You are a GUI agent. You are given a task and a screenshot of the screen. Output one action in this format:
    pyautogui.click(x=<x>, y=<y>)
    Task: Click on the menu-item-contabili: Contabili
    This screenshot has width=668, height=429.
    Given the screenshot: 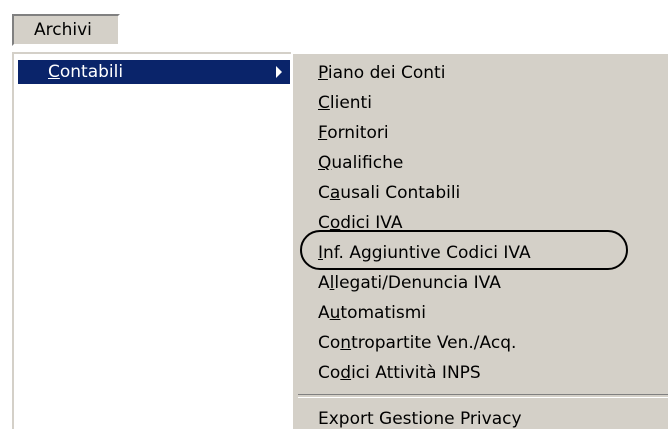 What is the action you would take?
    pyautogui.click(x=154, y=72)
    